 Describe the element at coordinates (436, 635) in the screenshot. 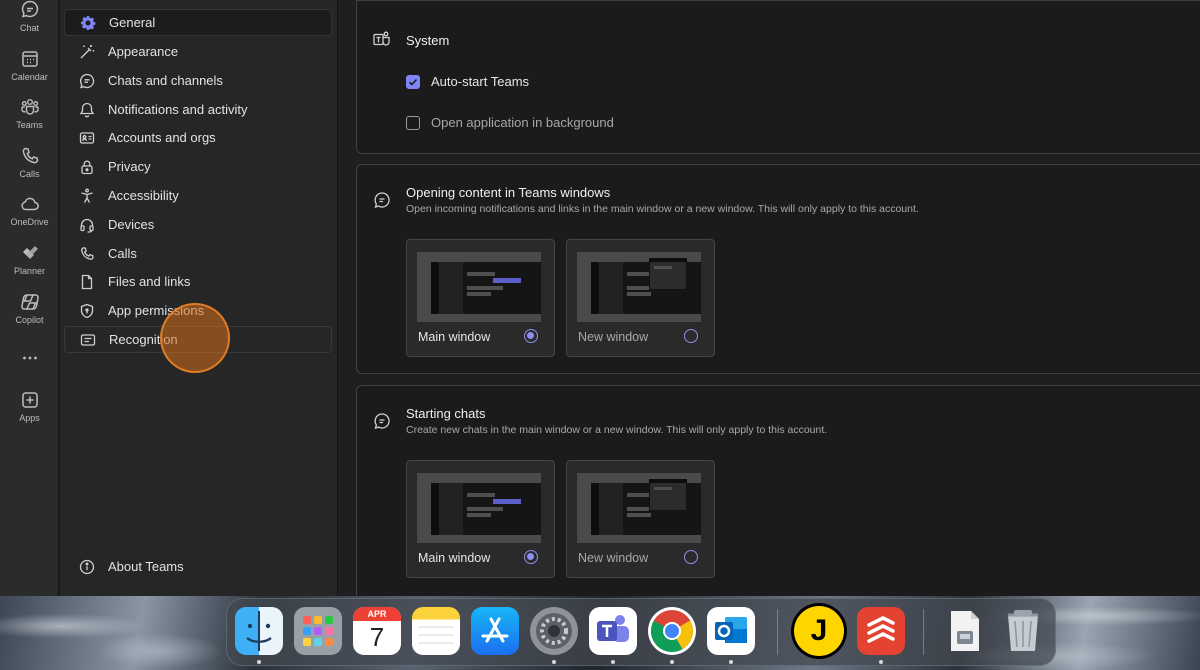

I see `notes-icon` at that location.